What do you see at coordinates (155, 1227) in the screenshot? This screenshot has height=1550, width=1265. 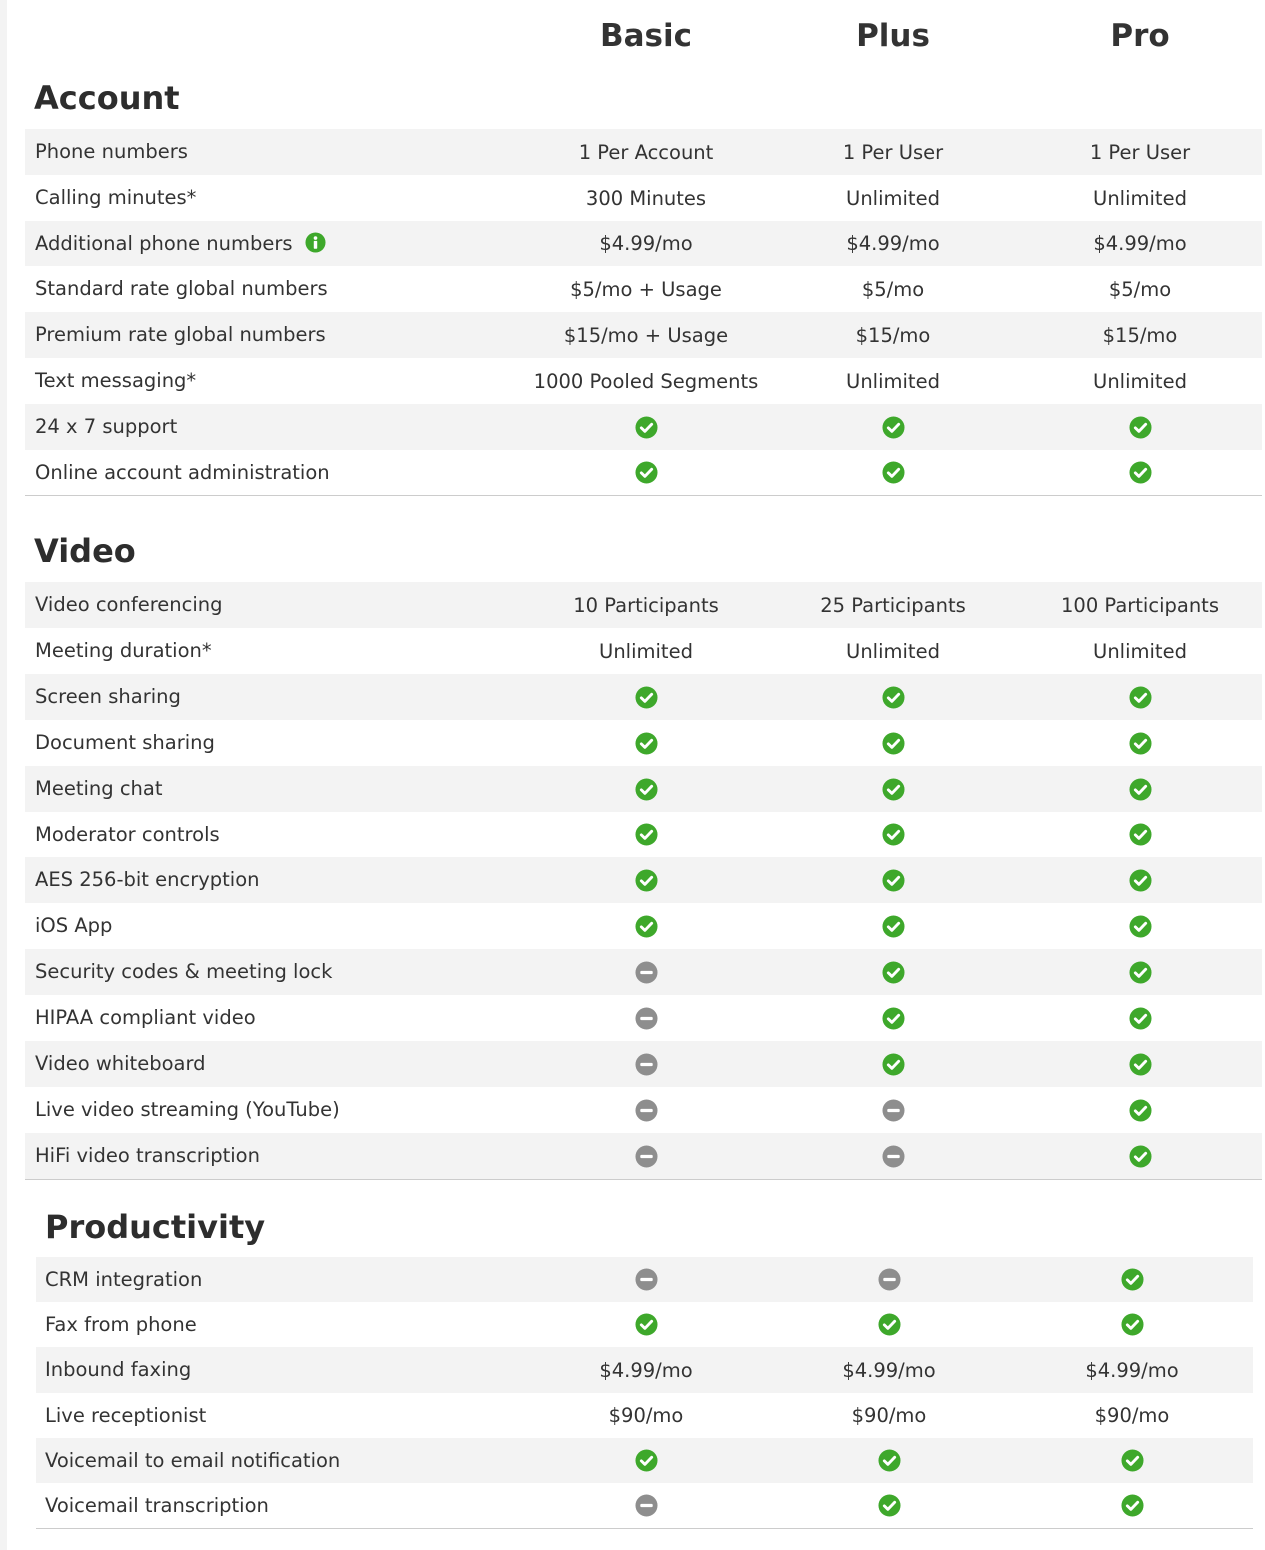 I see `section-title-productivity: Productivity` at bounding box center [155, 1227].